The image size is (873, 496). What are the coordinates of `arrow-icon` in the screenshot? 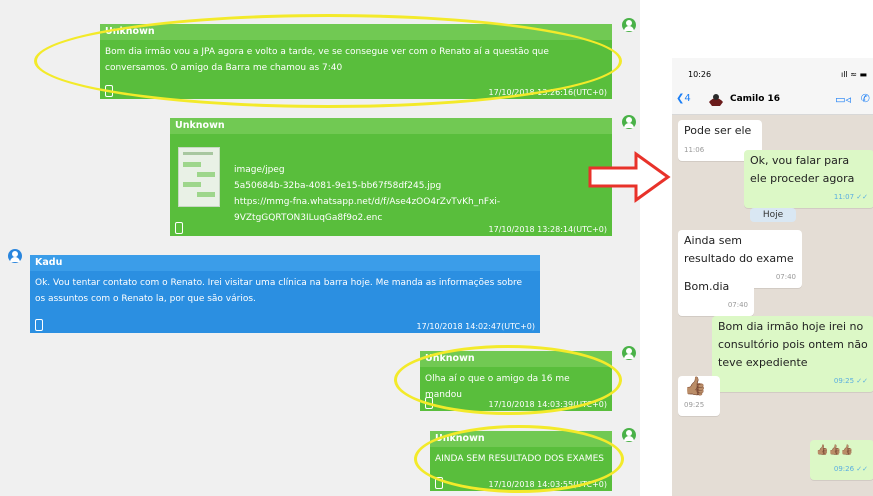 It's located at (629, 177).